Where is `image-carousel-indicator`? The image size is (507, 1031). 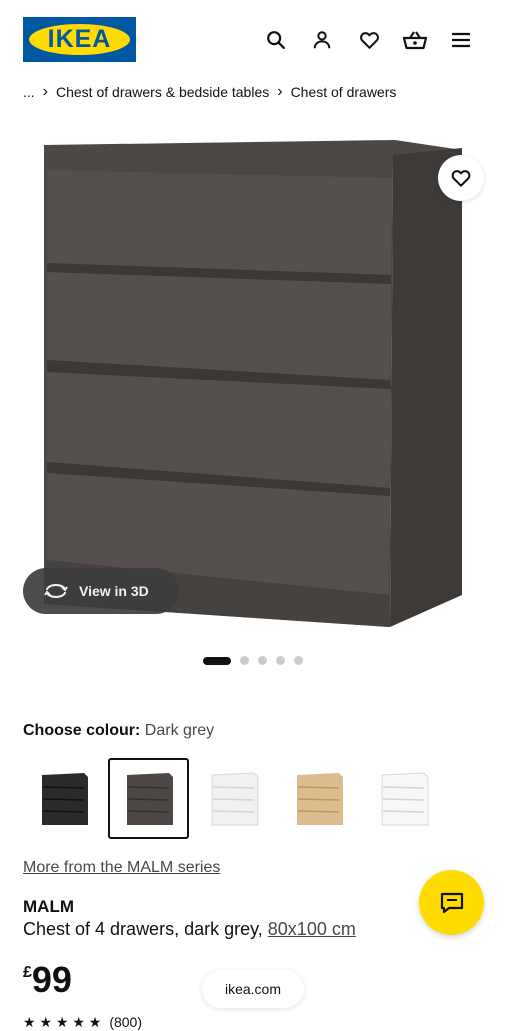 image-carousel-indicator is located at coordinates (253, 660).